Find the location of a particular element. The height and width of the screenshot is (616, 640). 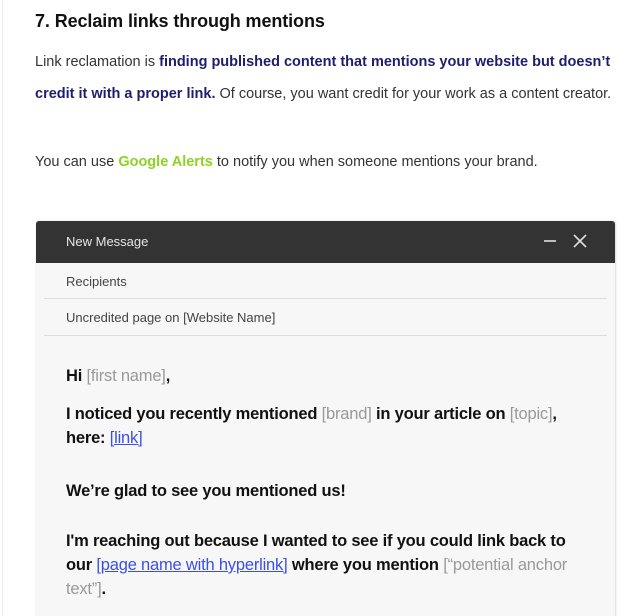

mention-text-2: in your article on is located at coordinates (440, 414).